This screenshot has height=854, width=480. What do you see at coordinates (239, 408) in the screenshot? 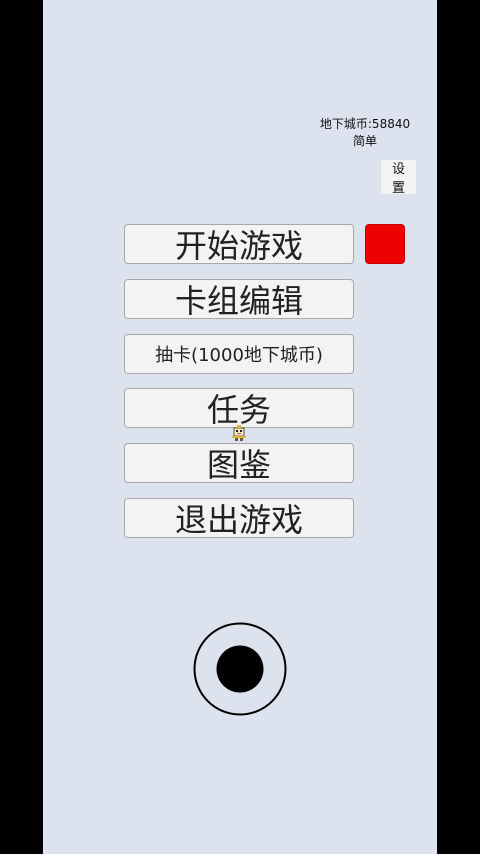
I see `tasks-button: 任务` at bounding box center [239, 408].